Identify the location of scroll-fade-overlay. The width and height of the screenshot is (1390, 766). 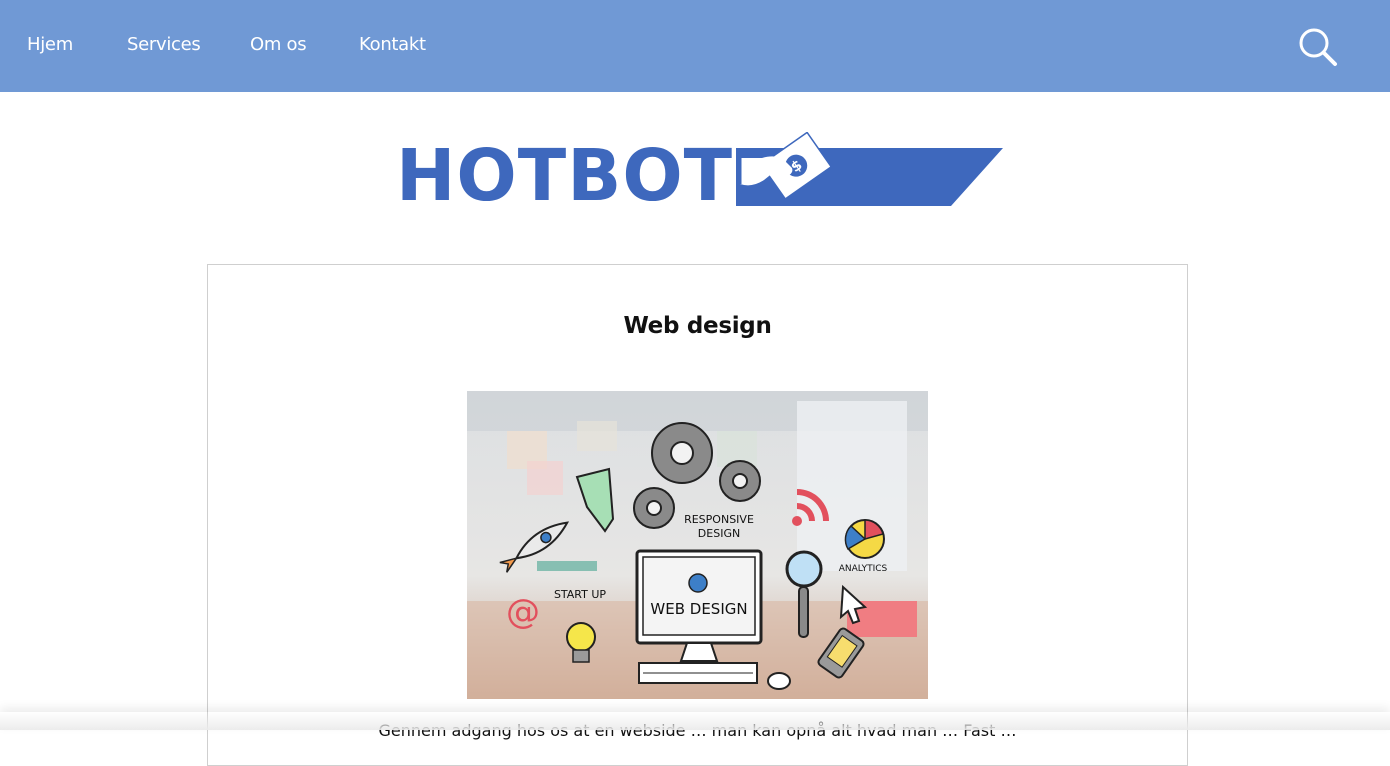
(695, 721).